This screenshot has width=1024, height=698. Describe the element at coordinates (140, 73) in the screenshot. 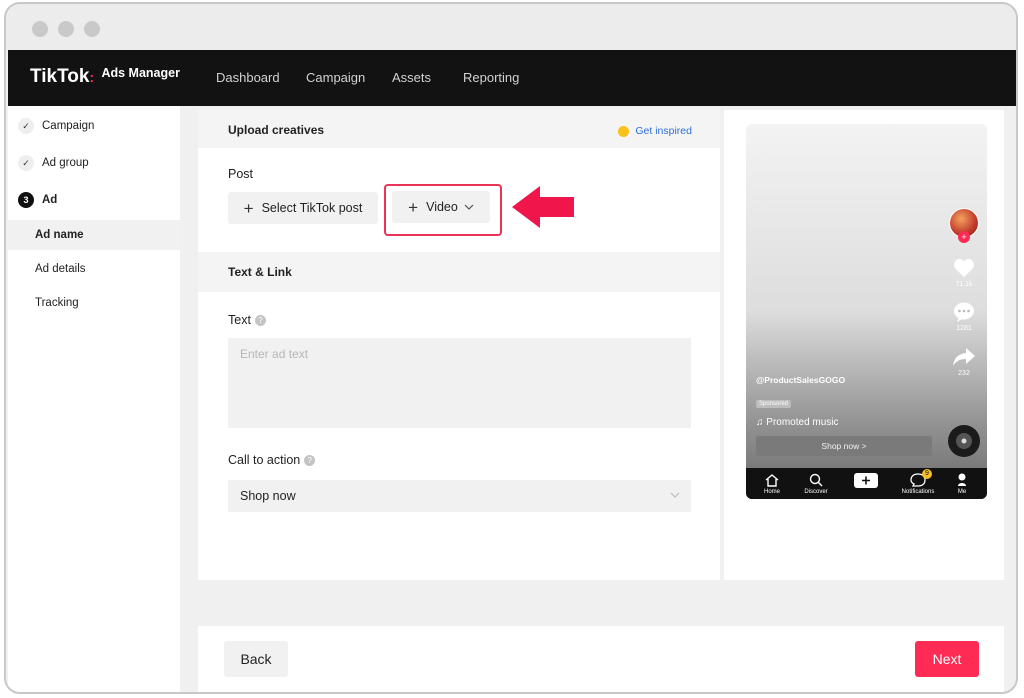

I see `logo-subtitle: Ads Manager` at that location.